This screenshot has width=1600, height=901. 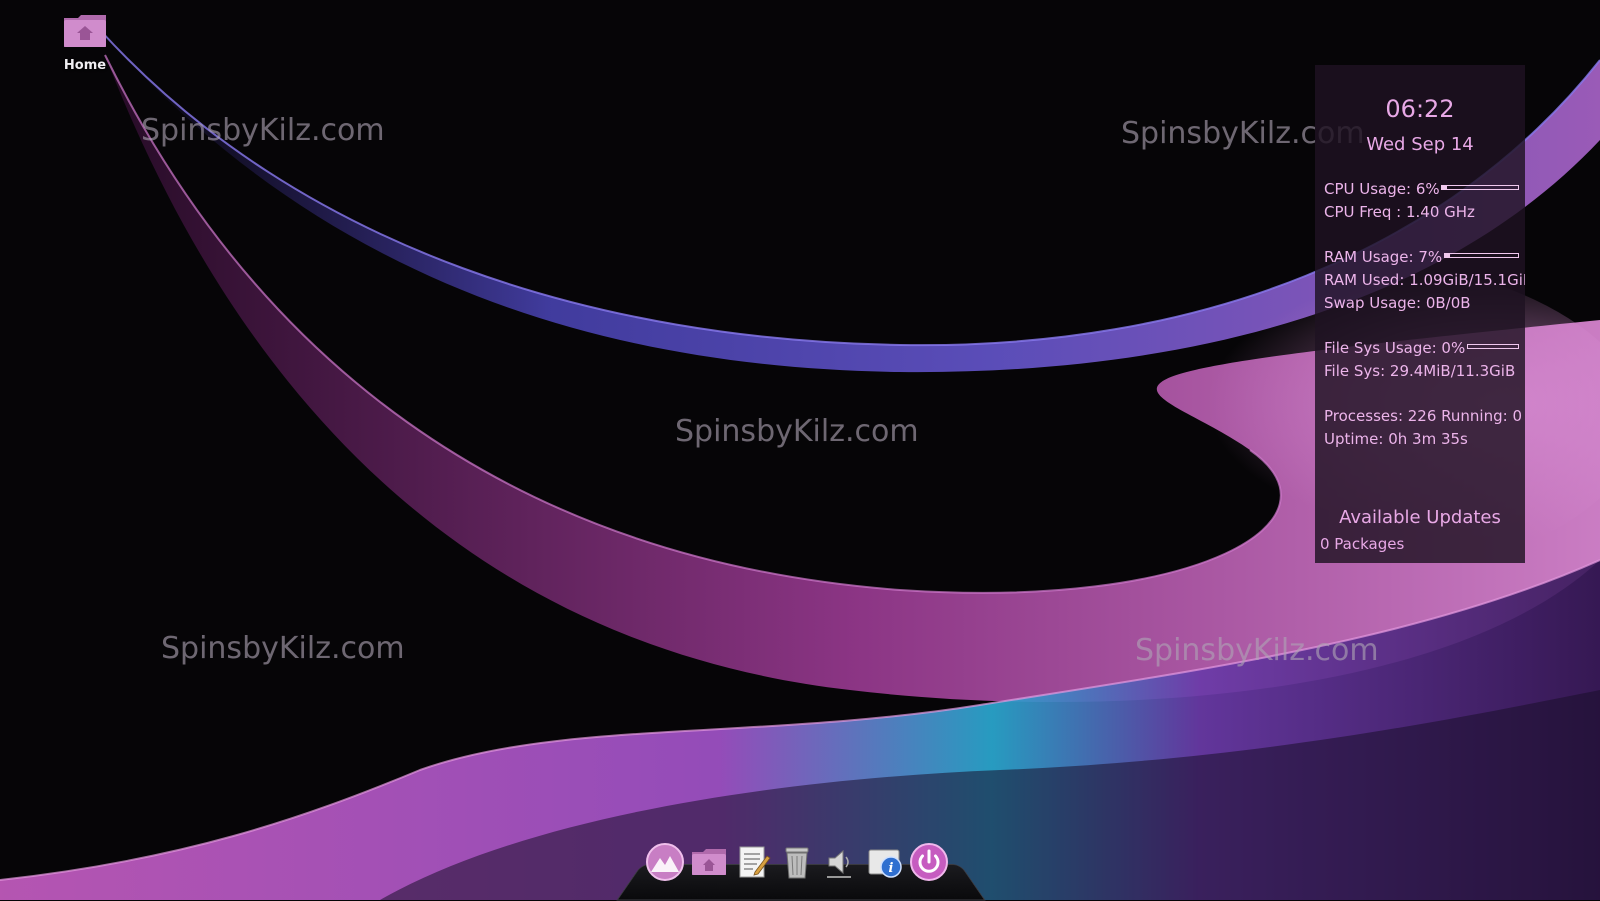 I want to click on cpu-freq-label: CPU Freq : 1.40 GHz, so click(x=1399, y=212).